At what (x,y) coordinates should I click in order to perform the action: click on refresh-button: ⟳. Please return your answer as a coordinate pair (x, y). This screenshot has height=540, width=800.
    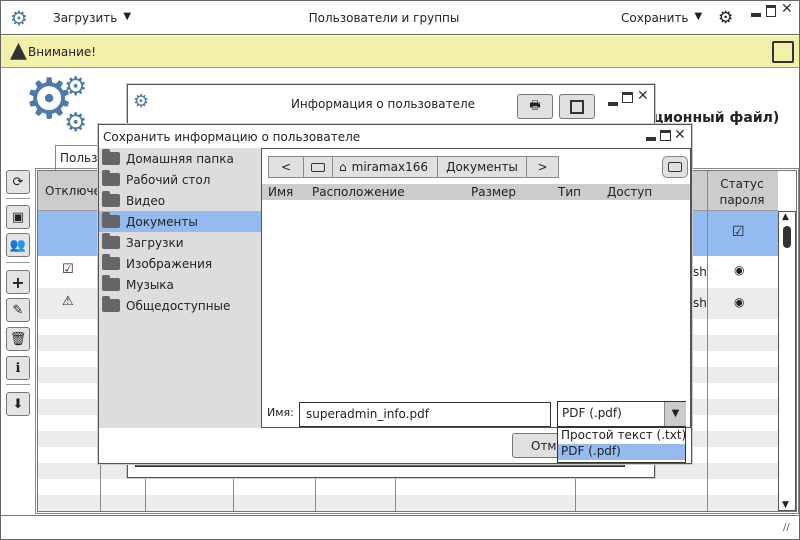
    Looking at the image, I should click on (18, 182).